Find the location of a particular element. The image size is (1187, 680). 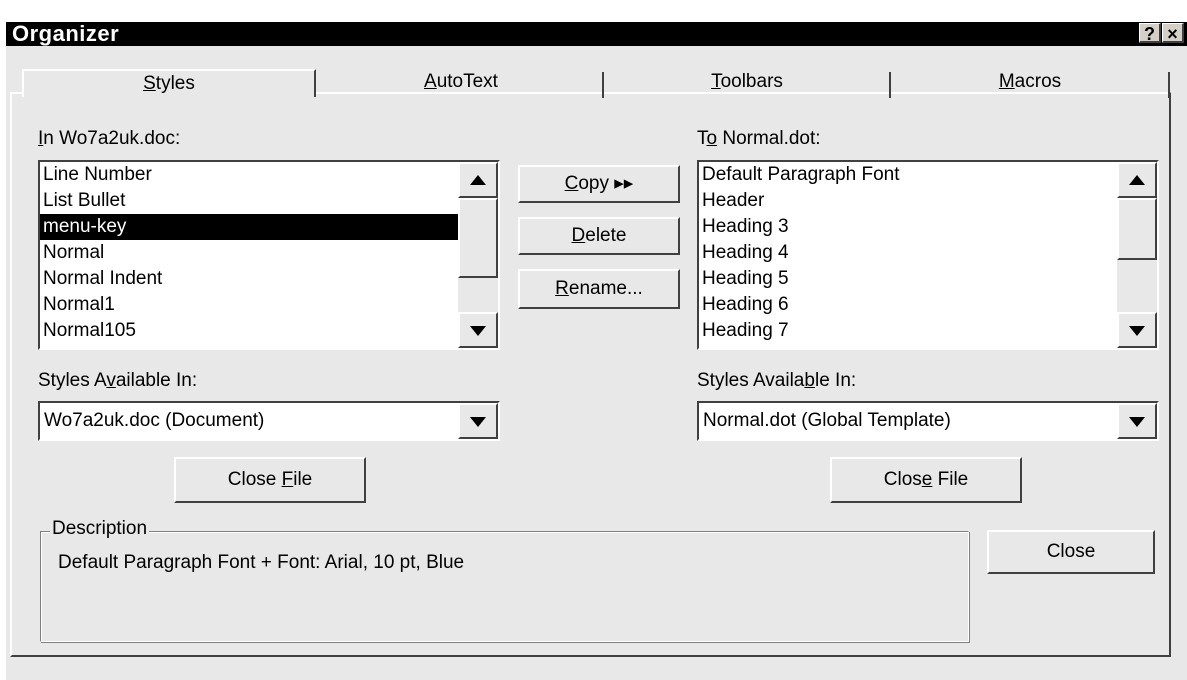

right-scrollbar is located at coordinates (1137, 255).